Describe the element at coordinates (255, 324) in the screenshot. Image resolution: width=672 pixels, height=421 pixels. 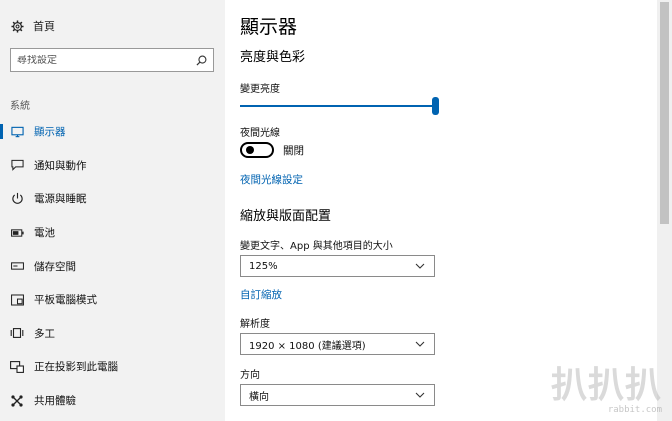
I see `resolution-label: 解析度` at that location.